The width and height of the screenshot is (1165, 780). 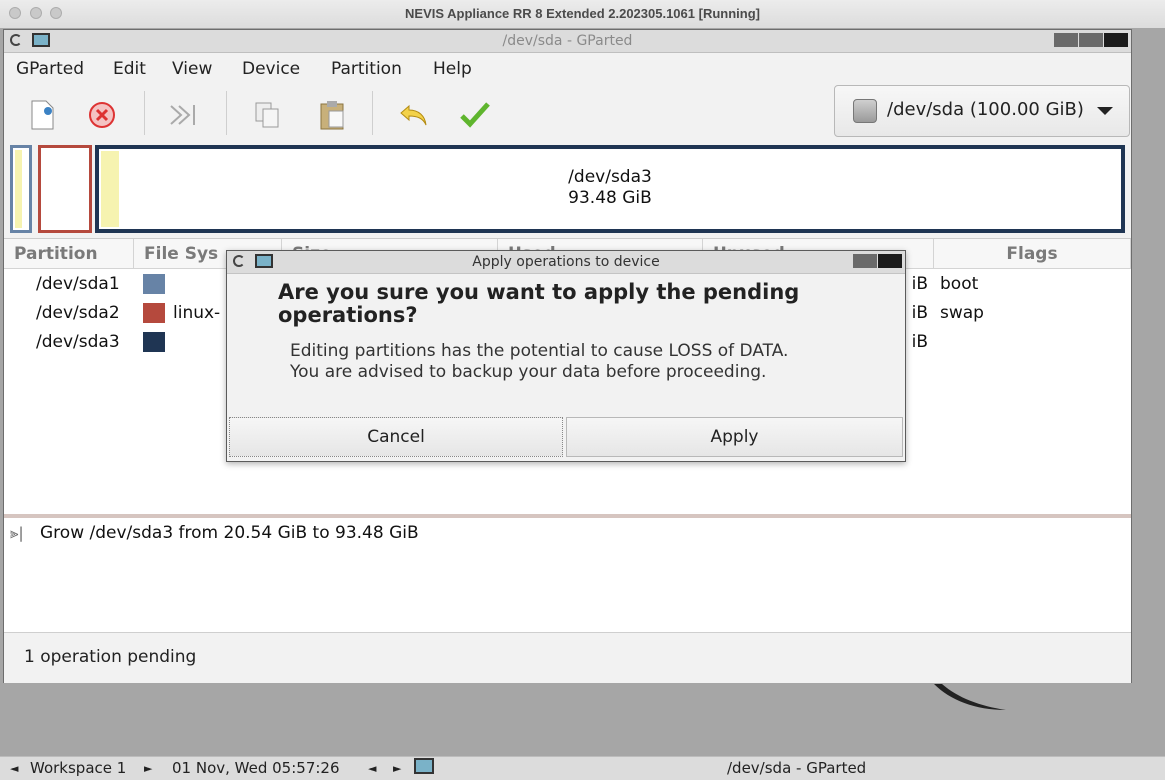 I want to click on copy-icon, so click(x=267, y=115).